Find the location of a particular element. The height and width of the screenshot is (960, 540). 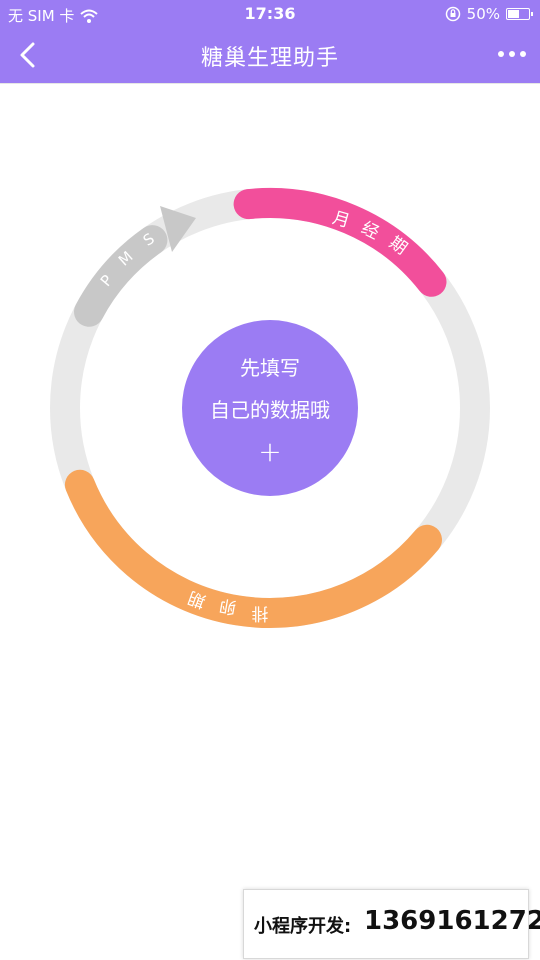

battery-fill is located at coordinates (513, 14).